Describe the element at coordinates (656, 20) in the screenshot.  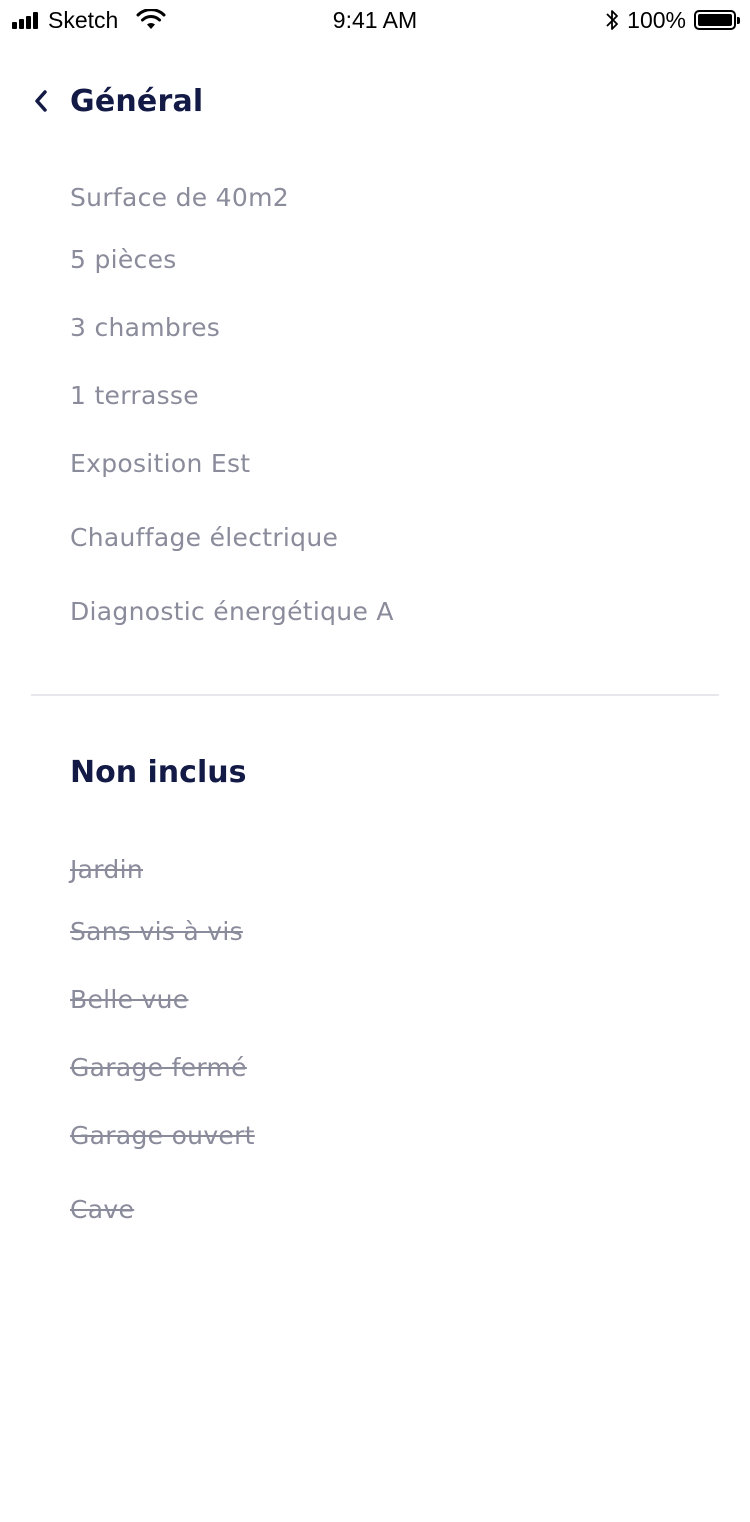
I see `battery-percent: 100%` at that location.